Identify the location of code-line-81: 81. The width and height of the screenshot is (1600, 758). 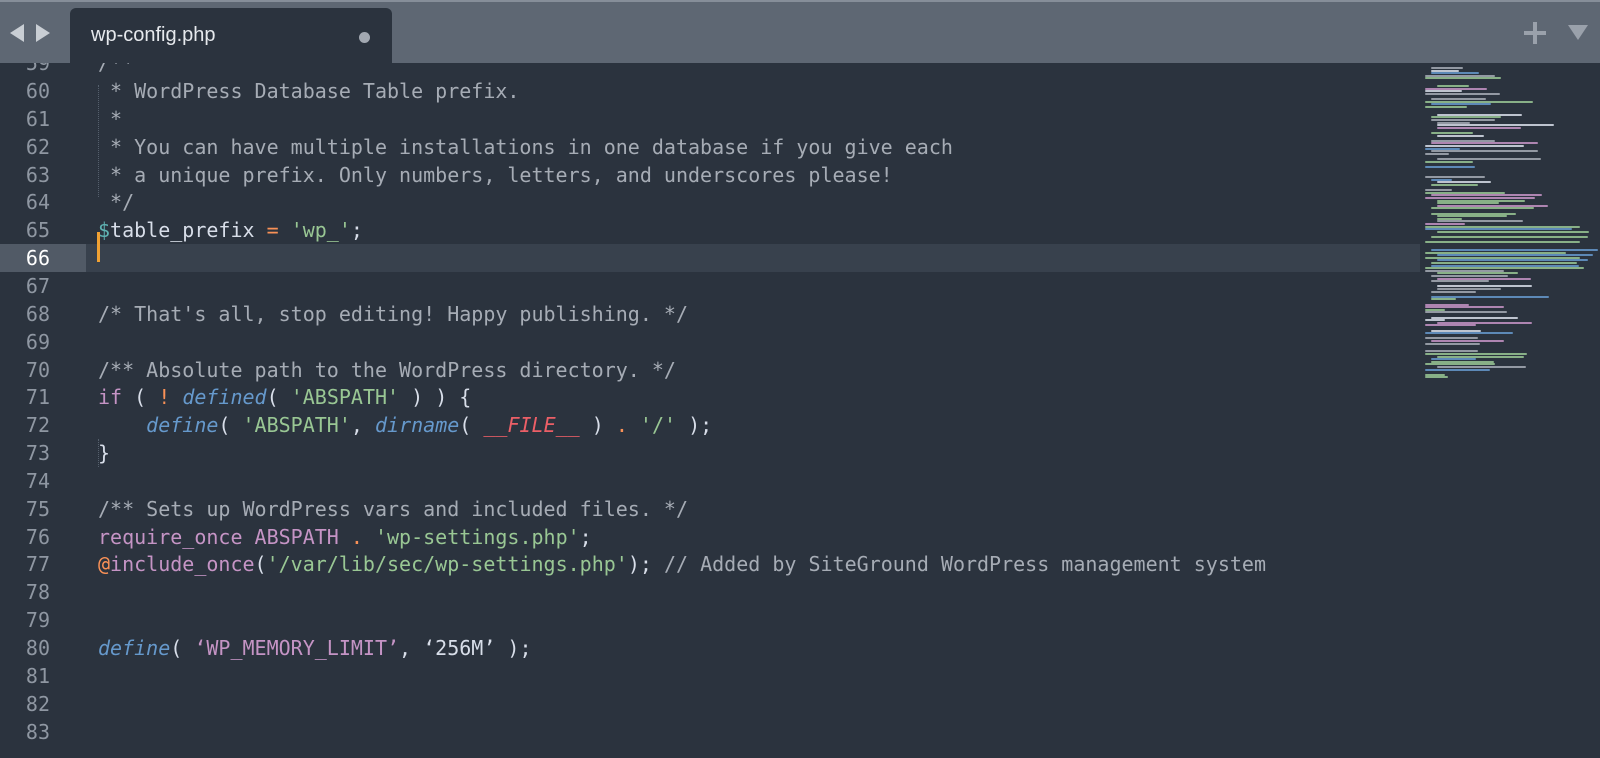
(710, 676).